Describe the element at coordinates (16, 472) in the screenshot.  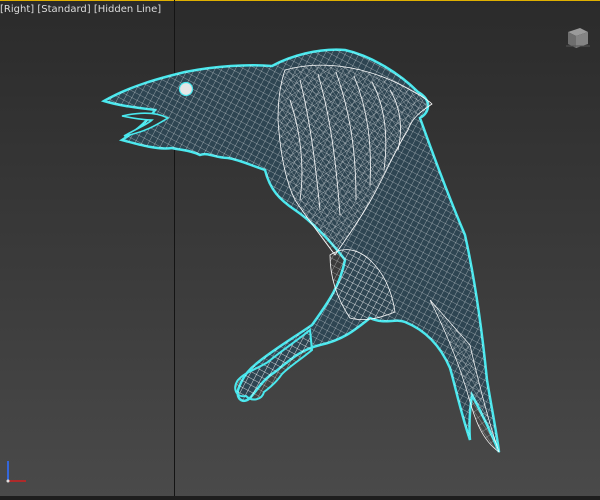
I see `axis-gizmo-icon` at that location.